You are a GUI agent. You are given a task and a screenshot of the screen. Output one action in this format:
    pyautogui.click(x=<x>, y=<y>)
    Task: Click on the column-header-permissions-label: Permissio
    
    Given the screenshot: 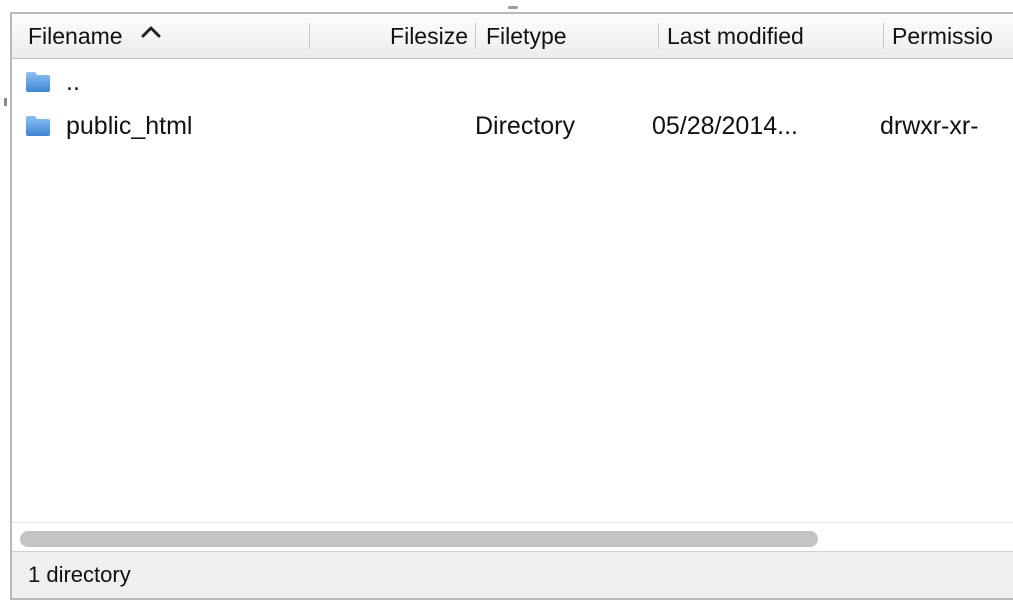 What is the action you would take?
    pyautogui.click(x=942, y=36)
    